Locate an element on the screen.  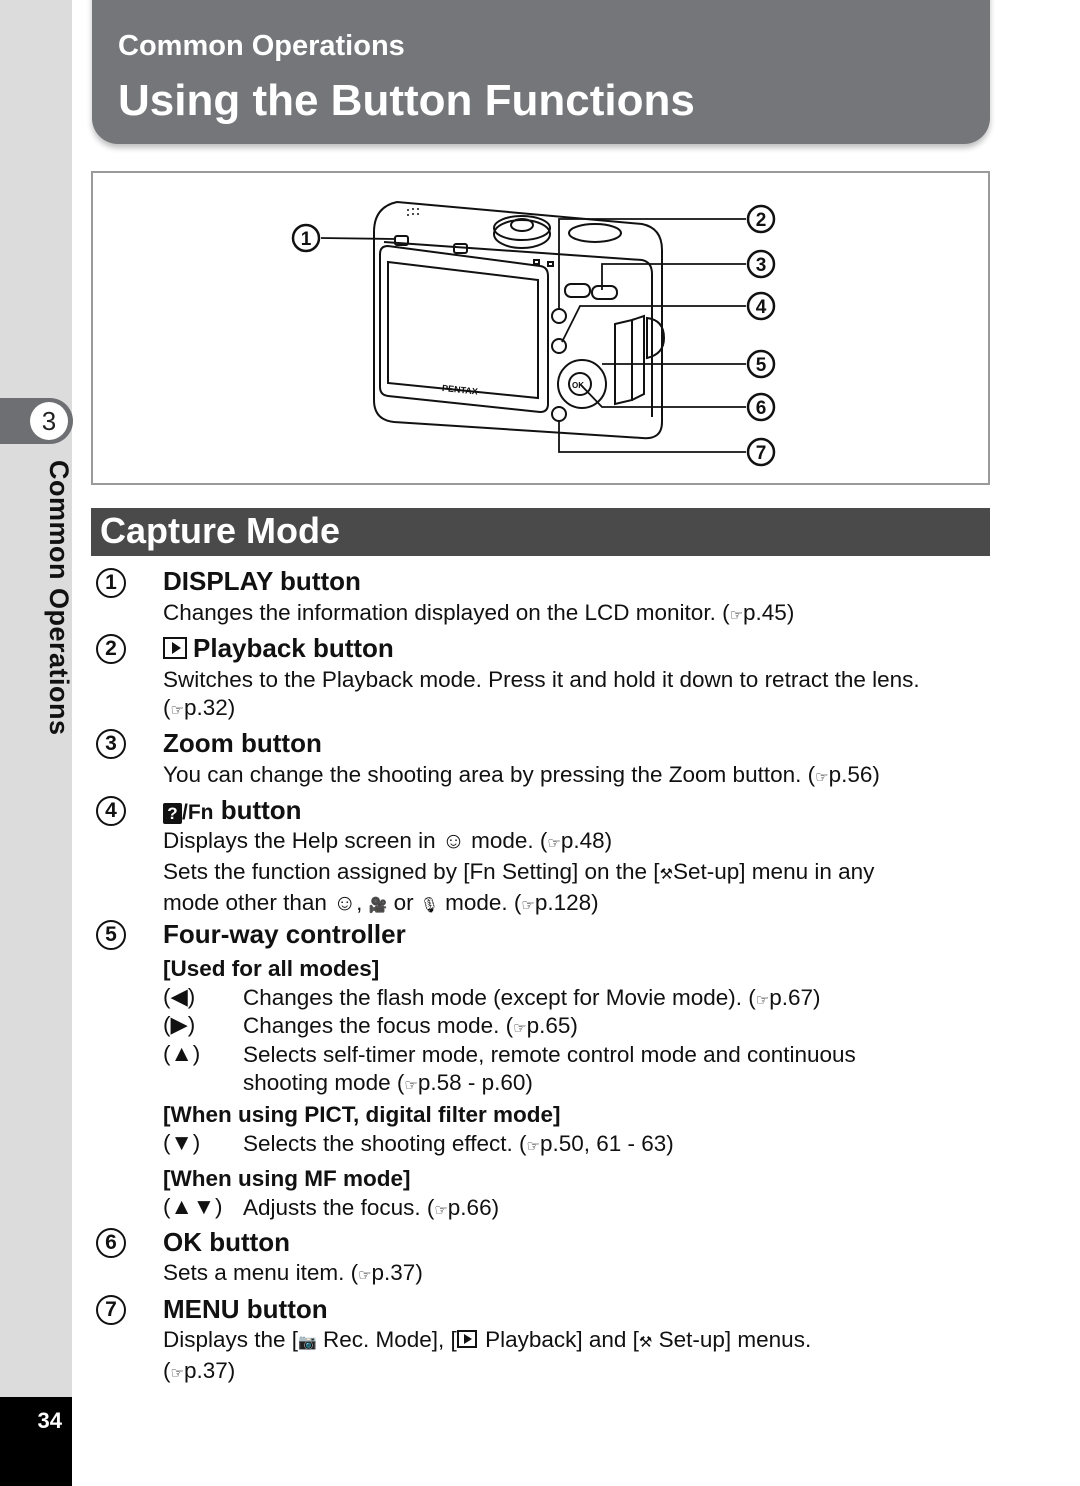
item-title-ok: OK button is located at coordinates (227, 1242).